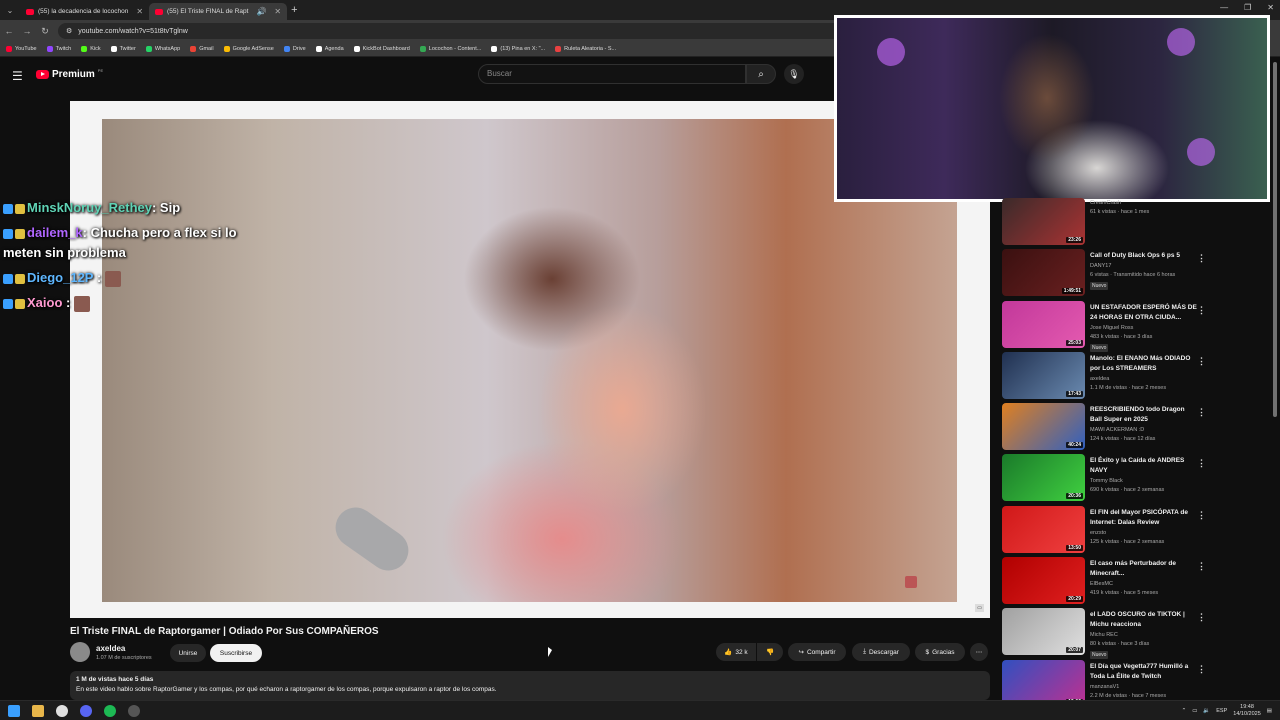 Image resolution: width=1280 pixels, height=720 pixels. What do you see at coordinates (236, 653) in the screenshot?
I see `subscribe-button: Suscribirse` at bounding box center [236, 653].